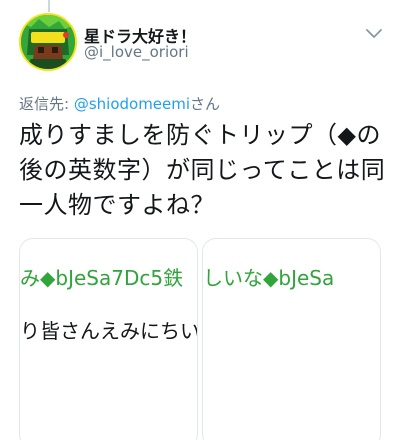 The image size is (400, 440). I want to click on card-trip-text: み◆bJeSa7Dc5, so click(92, 278).